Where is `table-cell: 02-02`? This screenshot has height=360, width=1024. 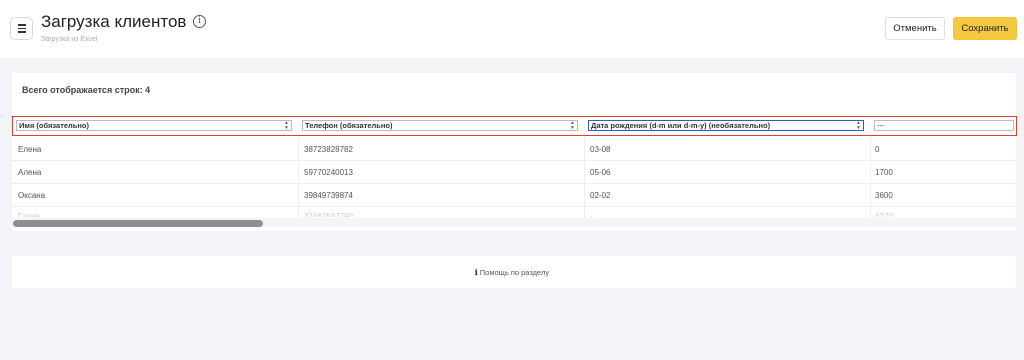
table-cell: 02-02 is located at coordinates (600, 195).